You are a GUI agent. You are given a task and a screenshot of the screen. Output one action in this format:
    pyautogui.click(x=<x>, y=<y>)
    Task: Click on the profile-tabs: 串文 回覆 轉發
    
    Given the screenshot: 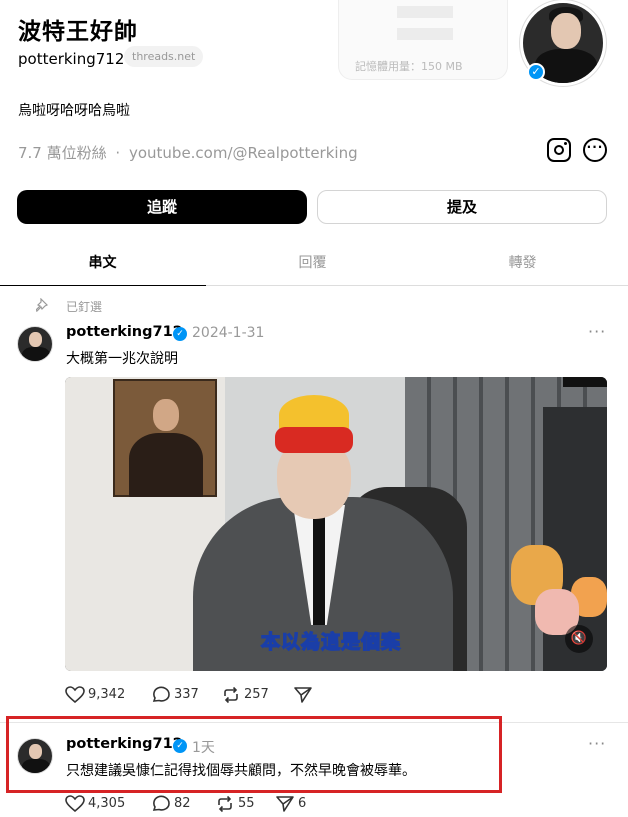 What is the action you would take?
    pyautogui.click(x=314, y=262)
    